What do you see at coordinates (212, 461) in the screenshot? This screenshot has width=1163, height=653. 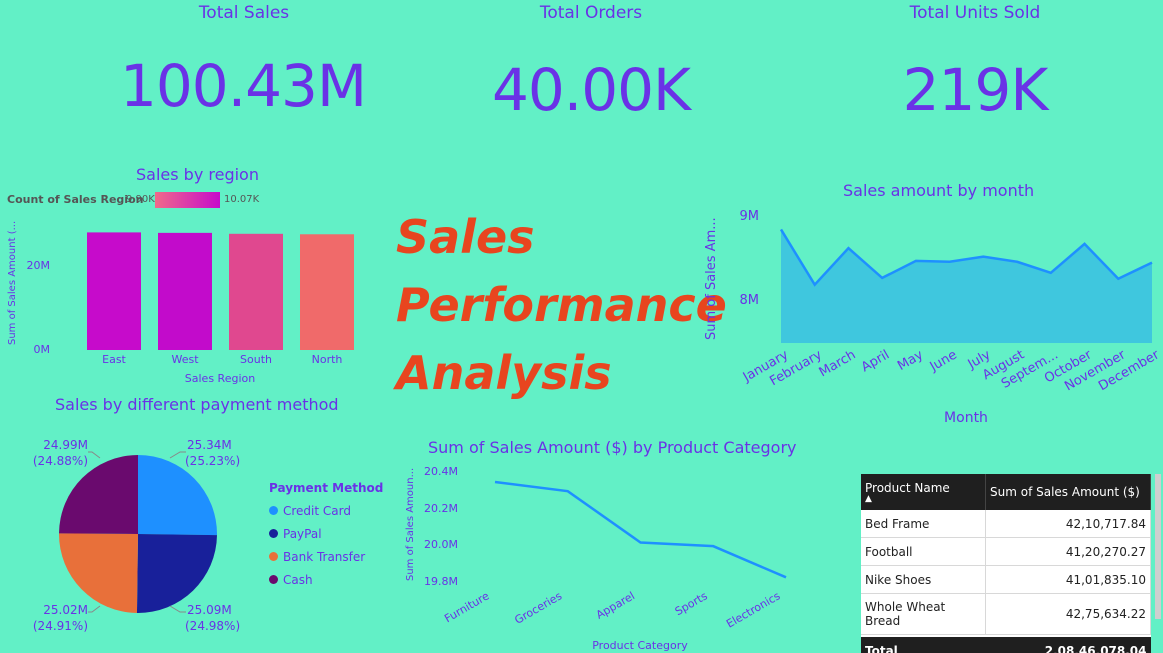 I see `pie-label-percent: (25.23%)` at bounding box center [212, 461].